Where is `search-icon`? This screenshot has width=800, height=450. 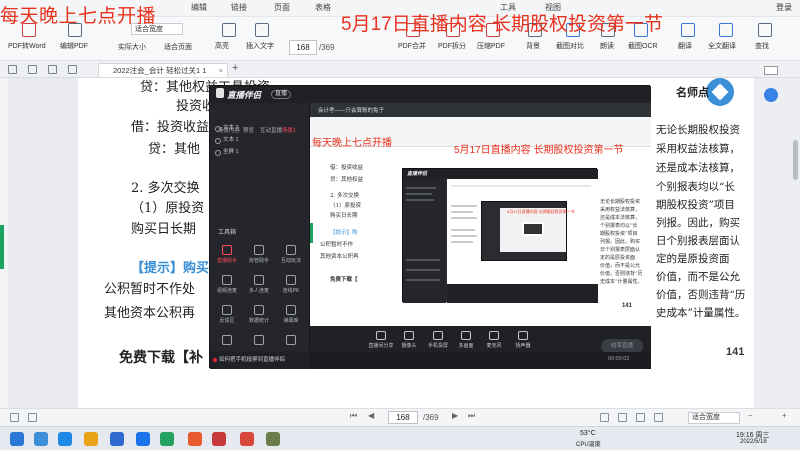 search-icon is located at coordinates (765, 30).